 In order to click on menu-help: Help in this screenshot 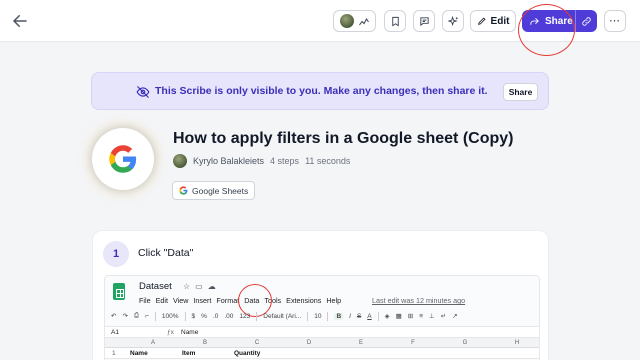, I will do `click(334, 300)`.